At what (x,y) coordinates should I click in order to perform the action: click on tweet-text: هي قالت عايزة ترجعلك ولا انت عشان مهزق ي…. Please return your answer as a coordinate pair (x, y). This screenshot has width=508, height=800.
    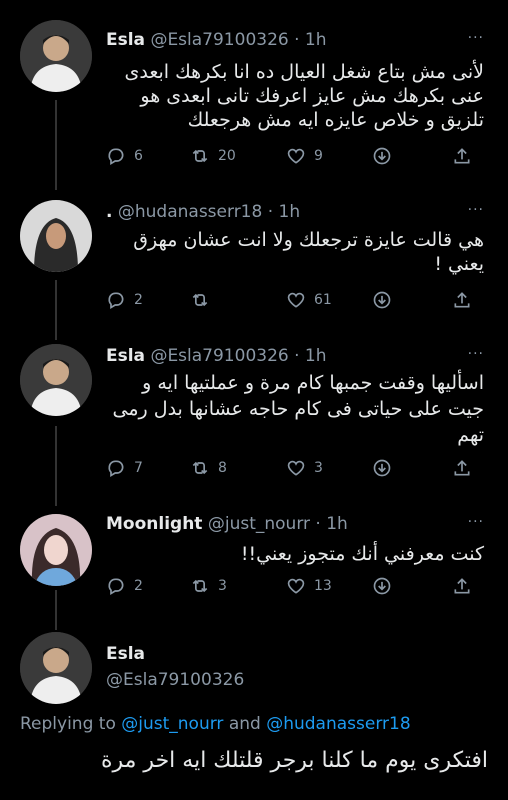
    Looking at the image, I should click on (308, 252).